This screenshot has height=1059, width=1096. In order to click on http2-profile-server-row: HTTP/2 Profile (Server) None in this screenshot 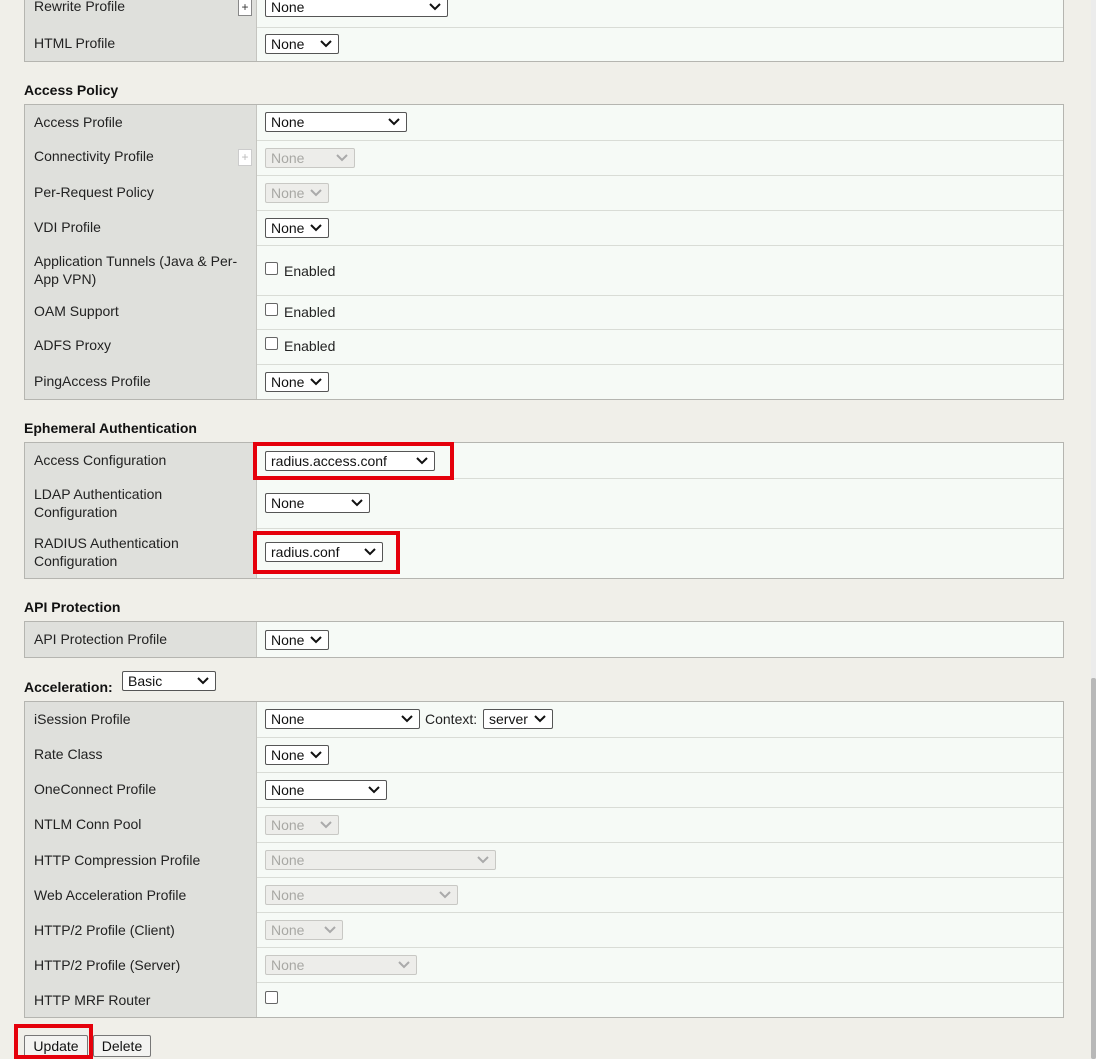, I will do `click(544, 965)`.